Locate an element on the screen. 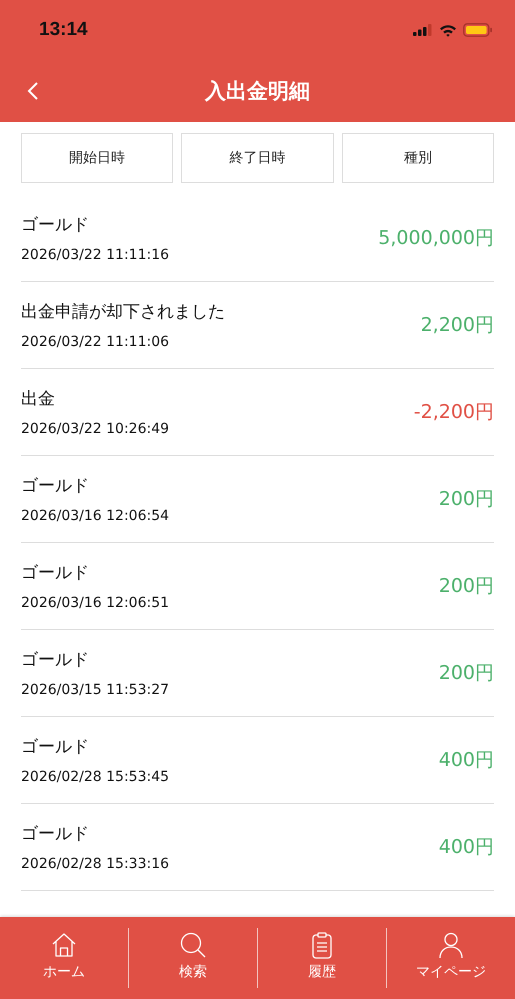  transaction-amount: 2,200円 is located at coordinates (457, 325).